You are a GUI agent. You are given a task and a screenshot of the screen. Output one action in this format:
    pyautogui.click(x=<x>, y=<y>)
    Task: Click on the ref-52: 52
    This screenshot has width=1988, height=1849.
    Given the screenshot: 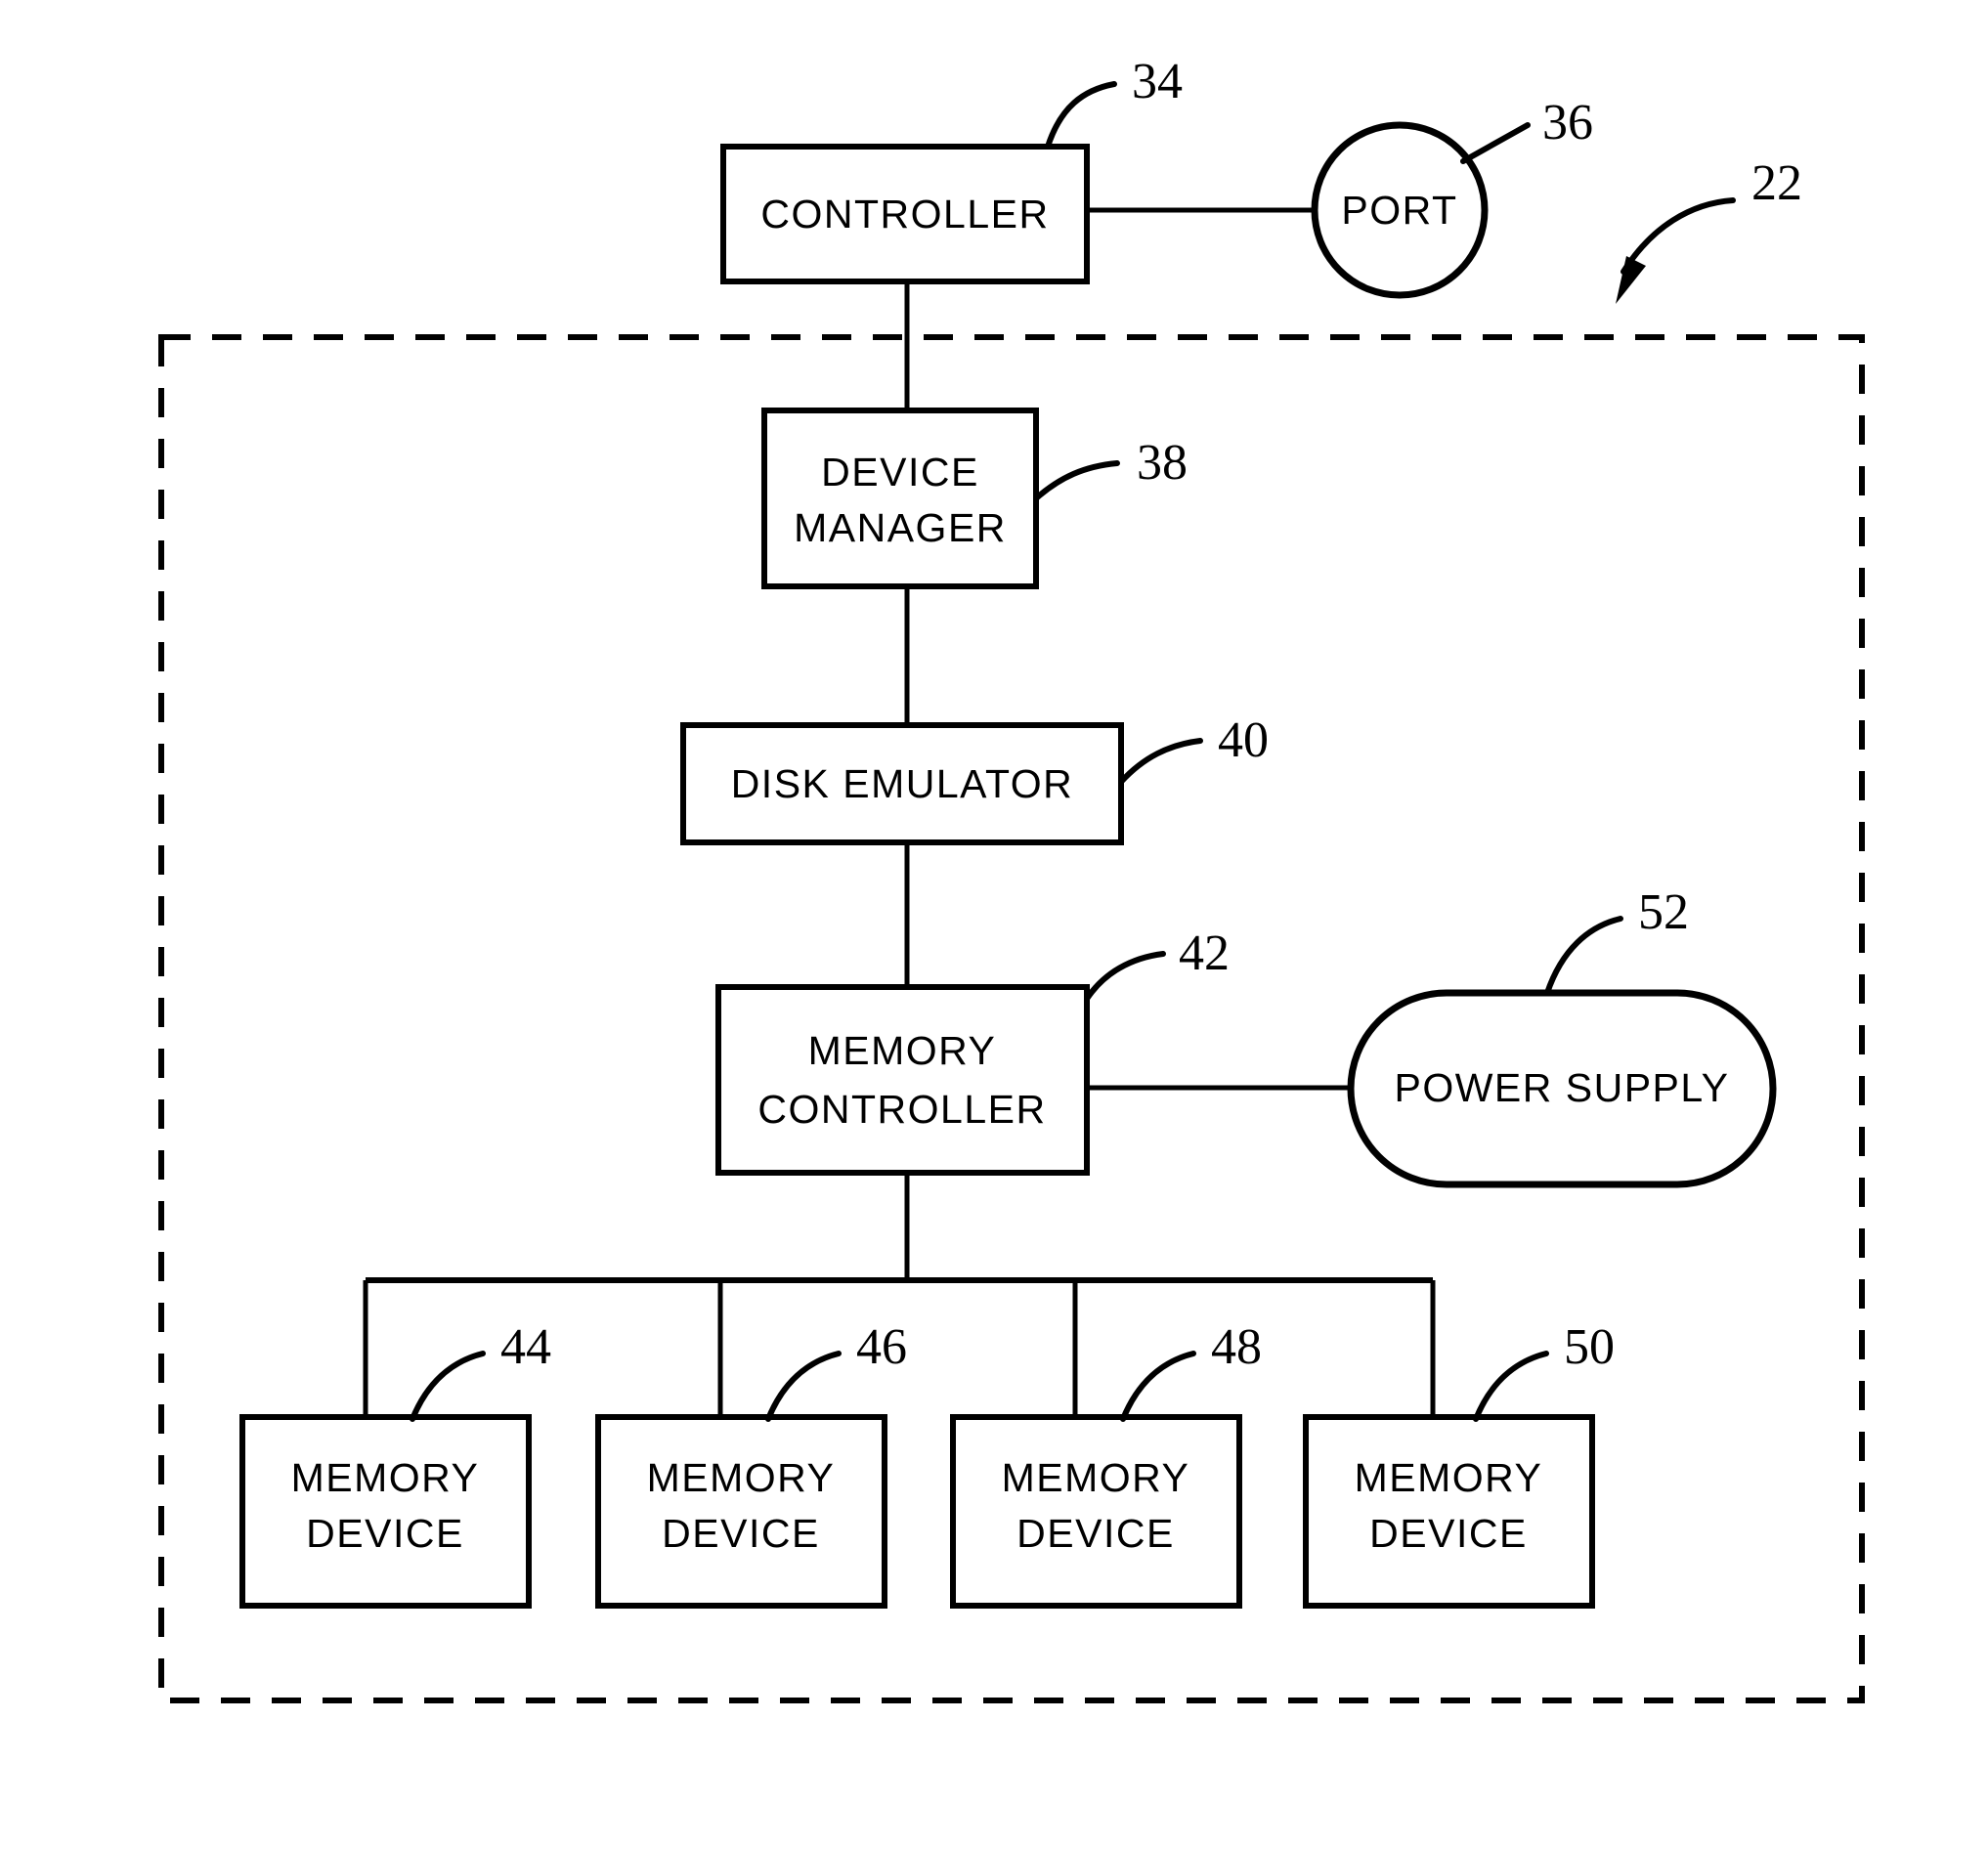 What is the action you would take?
    pyautogui.click(x=1663, y=912)
    